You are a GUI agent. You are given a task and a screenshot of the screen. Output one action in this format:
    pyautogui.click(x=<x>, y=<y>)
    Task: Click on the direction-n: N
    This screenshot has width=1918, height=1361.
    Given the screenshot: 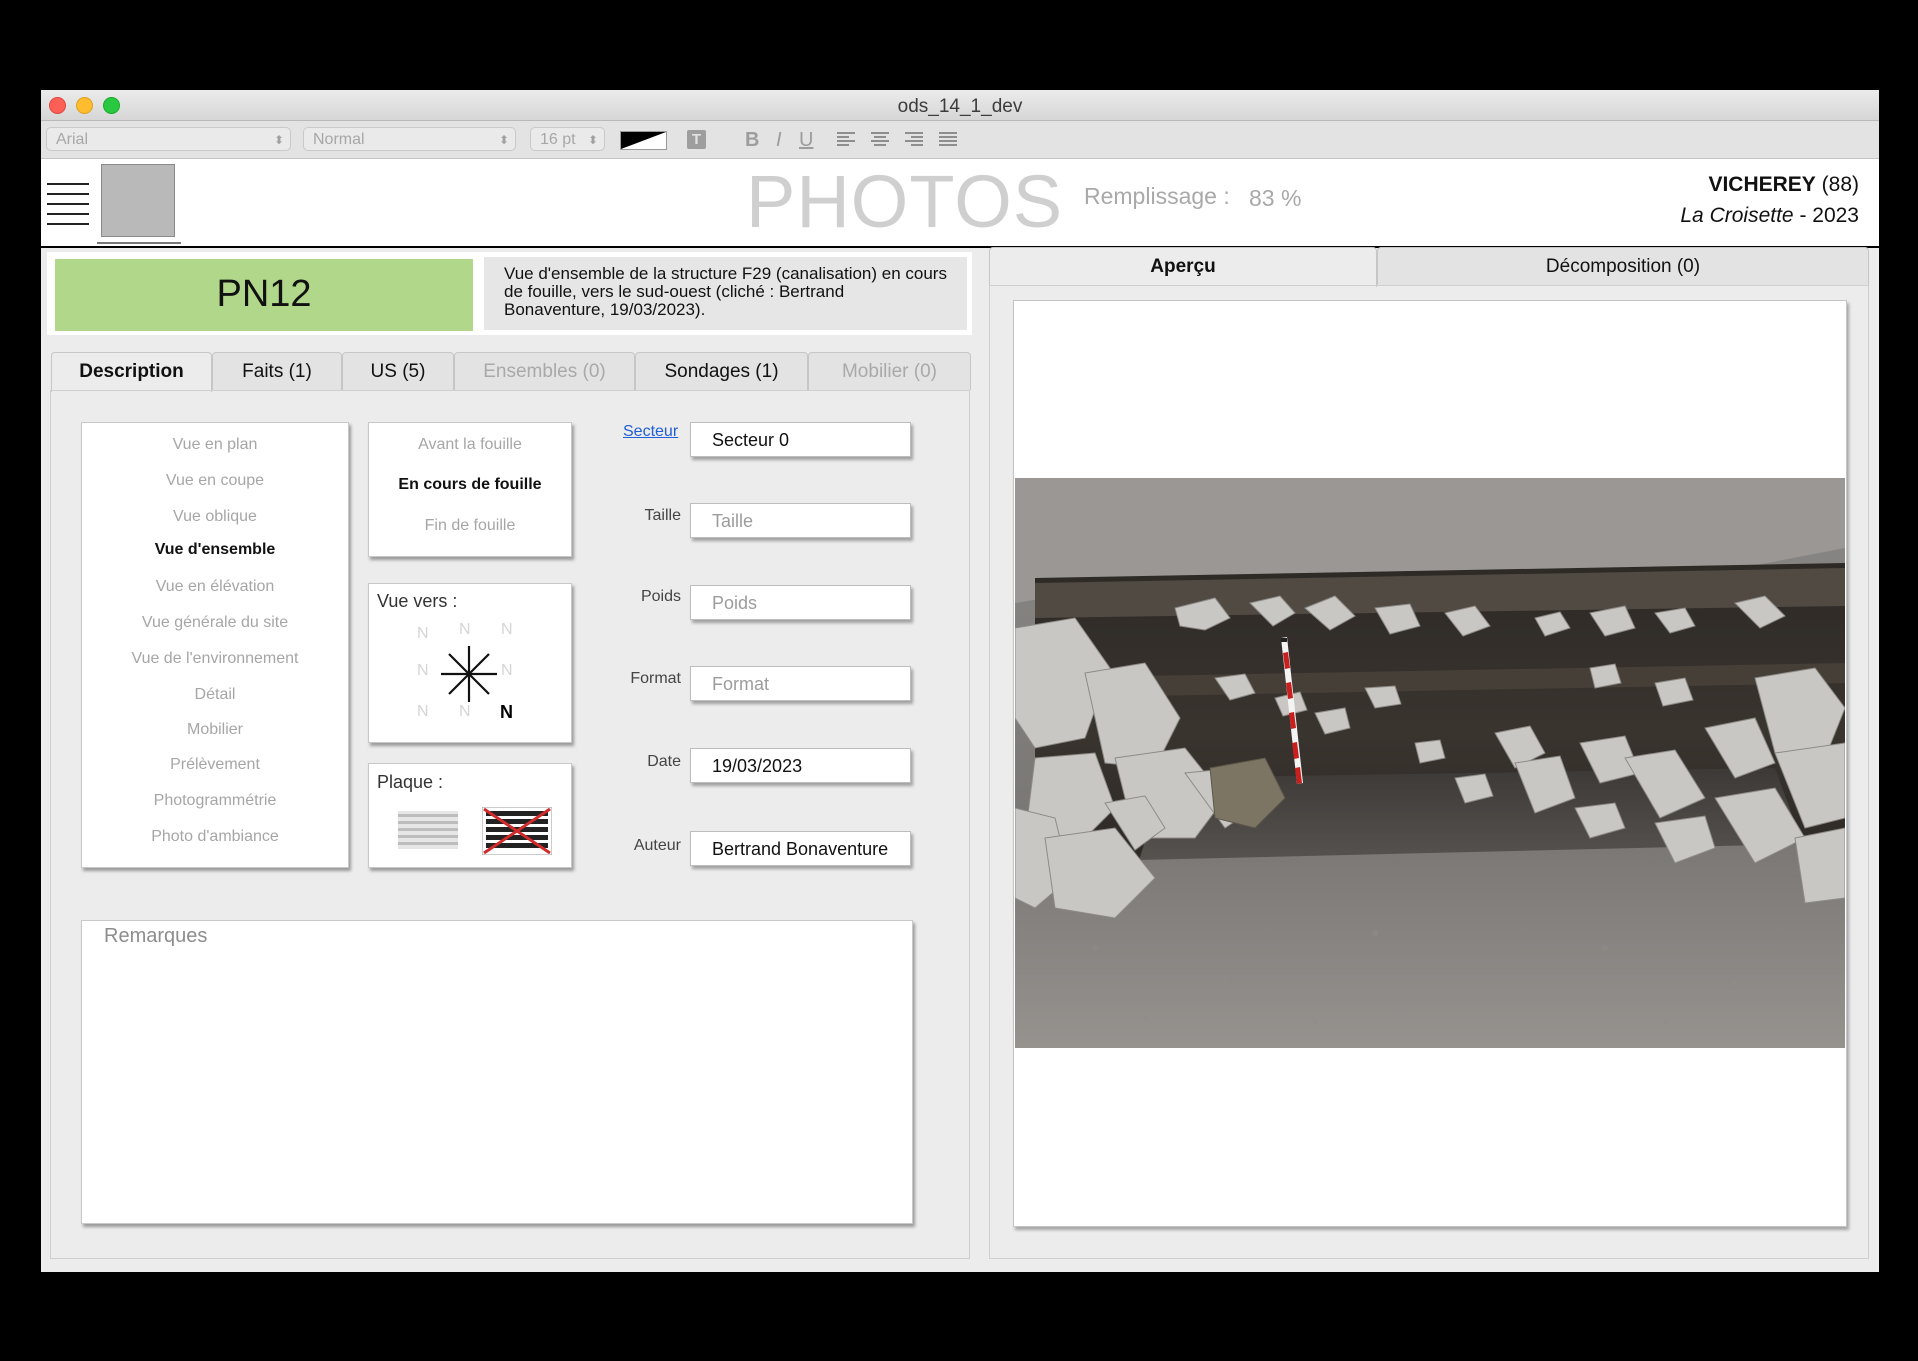 What is the action you would take?
    pyautogui.click(x=465, y=630)
    